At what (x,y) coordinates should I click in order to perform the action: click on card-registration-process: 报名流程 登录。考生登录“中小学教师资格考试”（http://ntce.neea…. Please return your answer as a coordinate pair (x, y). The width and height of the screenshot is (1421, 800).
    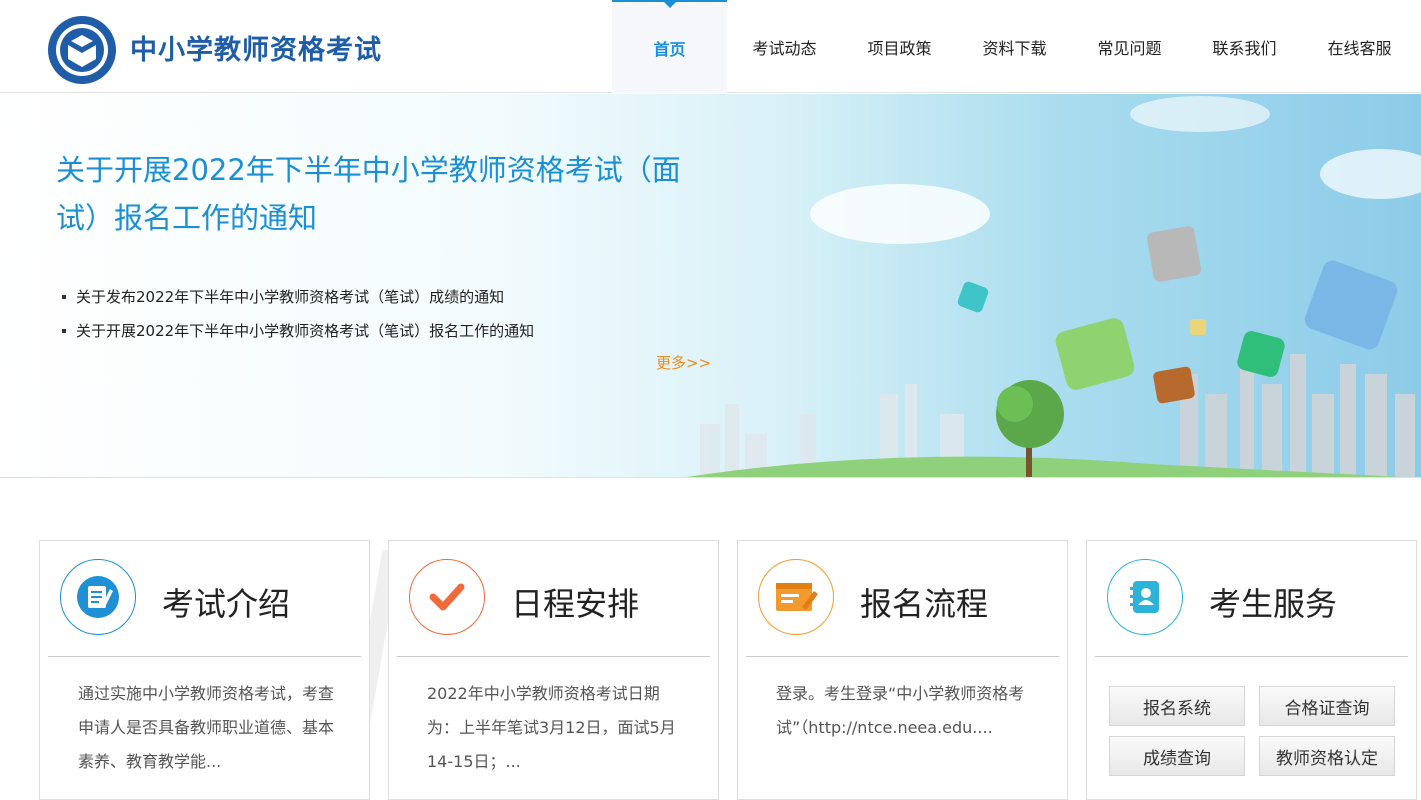
    Looking at the image, I should click on (902, 670).